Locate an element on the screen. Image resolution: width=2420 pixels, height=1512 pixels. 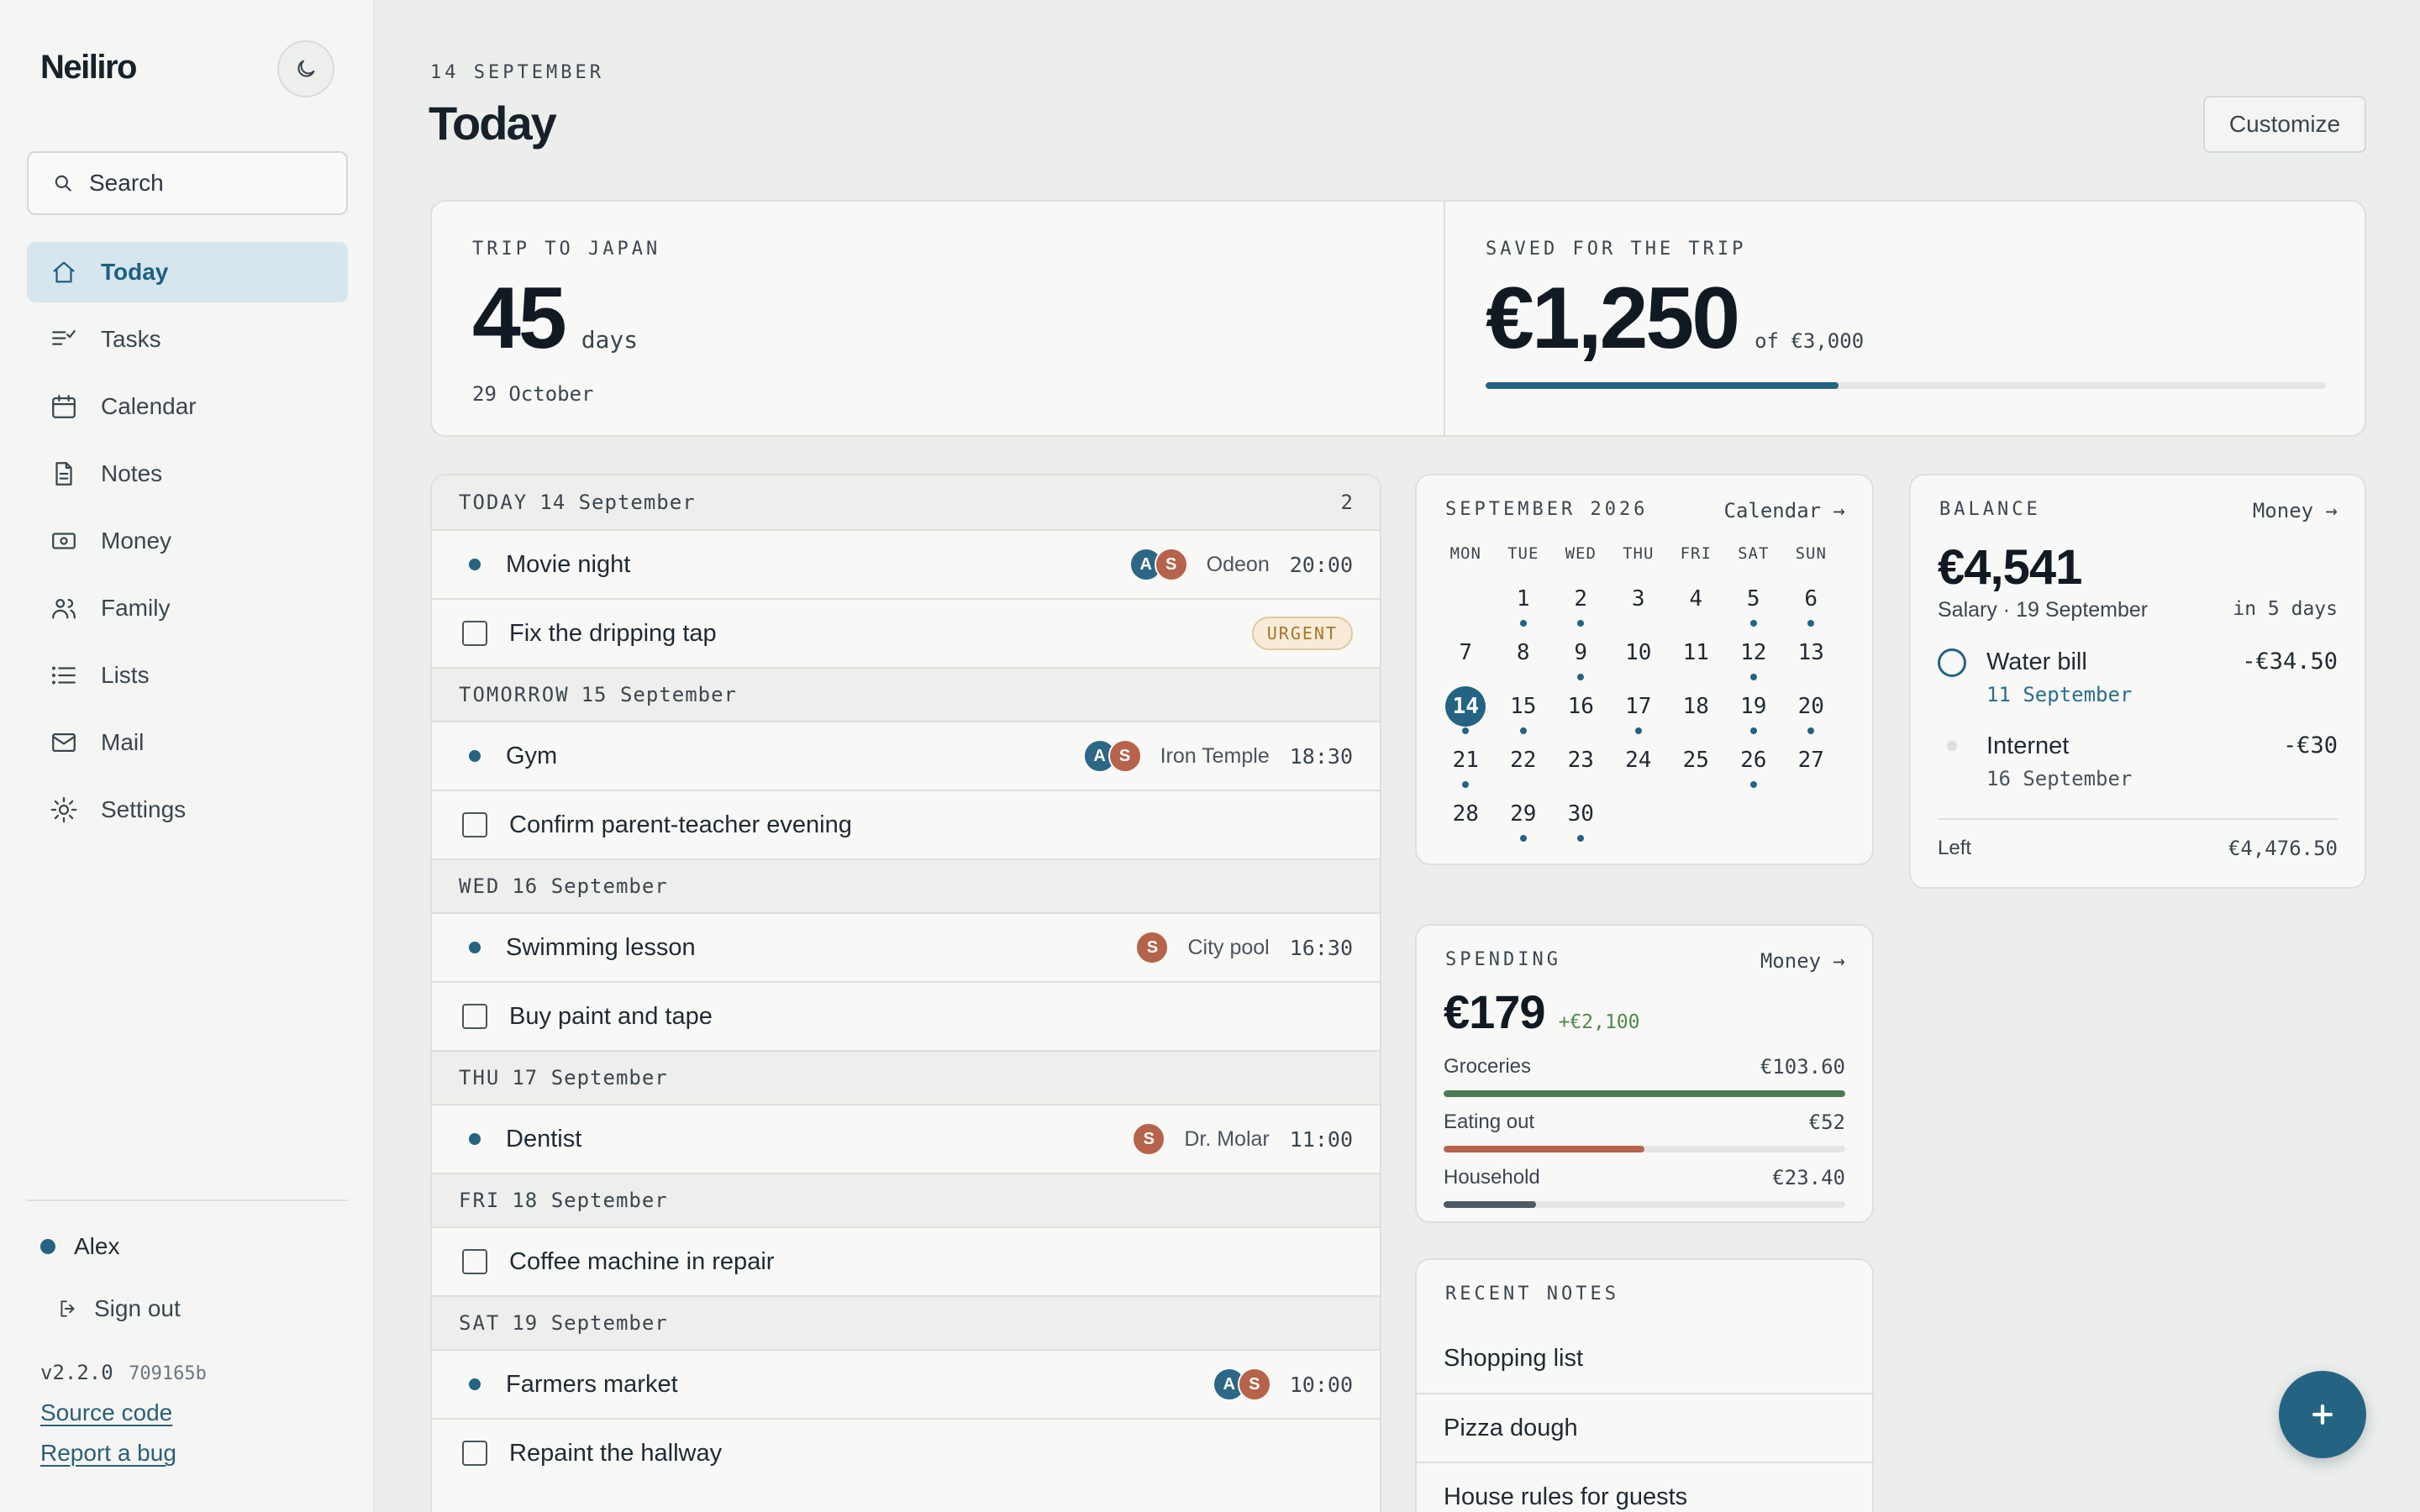
calendar-day: 25 is located at coordinates (1696, 758).